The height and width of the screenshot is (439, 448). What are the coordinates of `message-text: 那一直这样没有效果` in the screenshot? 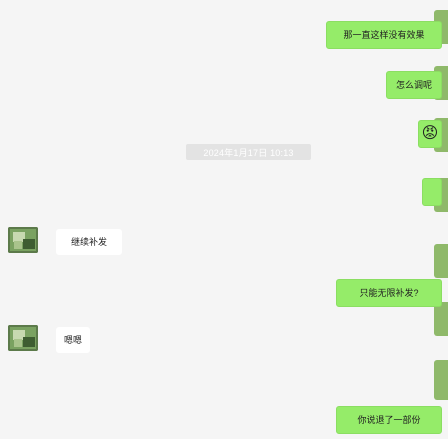 It's located at (384, 34).